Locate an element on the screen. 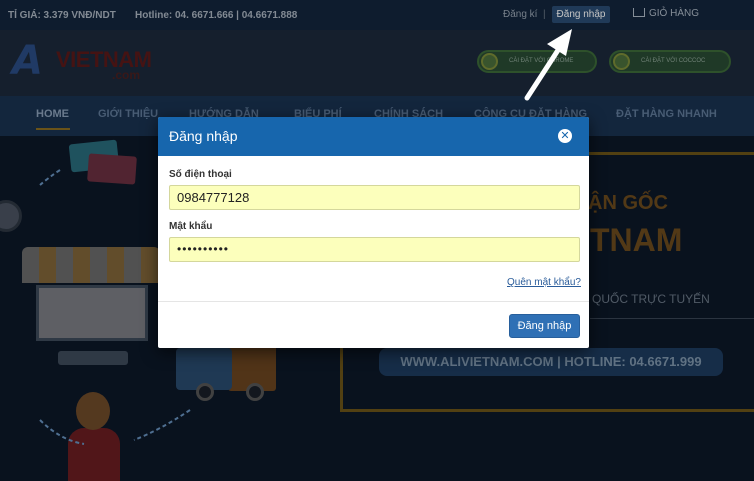  phone-input: 0984777128 is located at coordinates (374, 197).